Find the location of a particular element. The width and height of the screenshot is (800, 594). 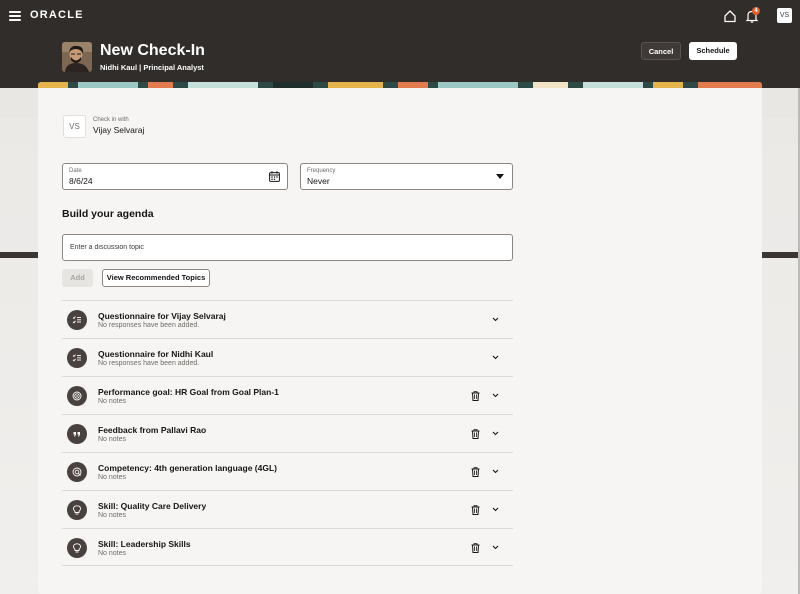

agenda-item-title: Questionnaire for Vijay Selvaraj is located at coordinates (162, 316).